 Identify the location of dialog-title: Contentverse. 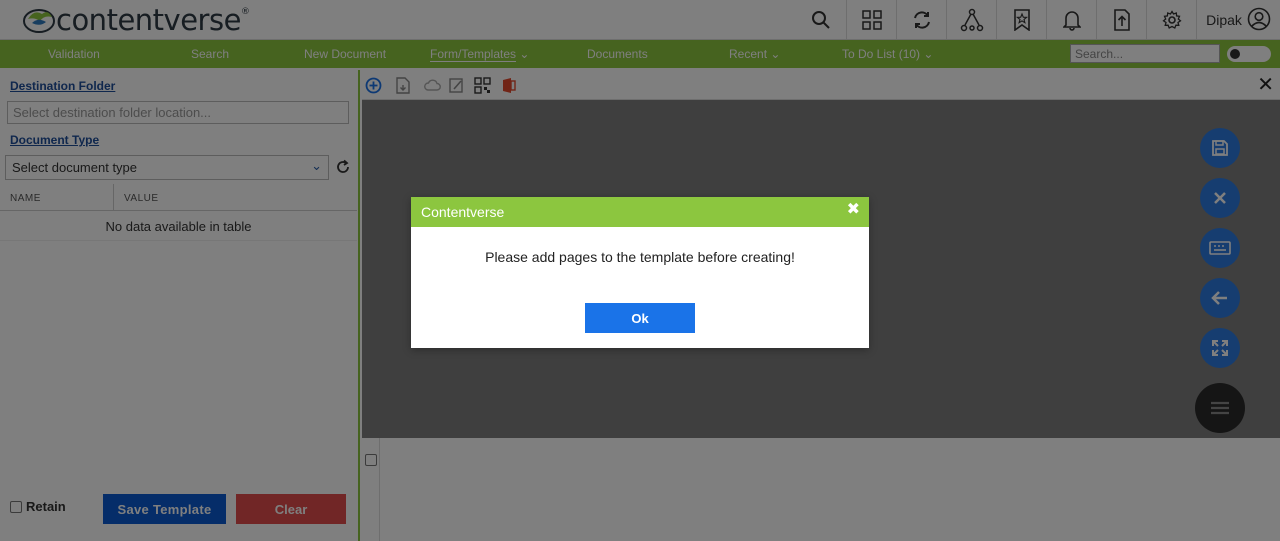
(463, 212).